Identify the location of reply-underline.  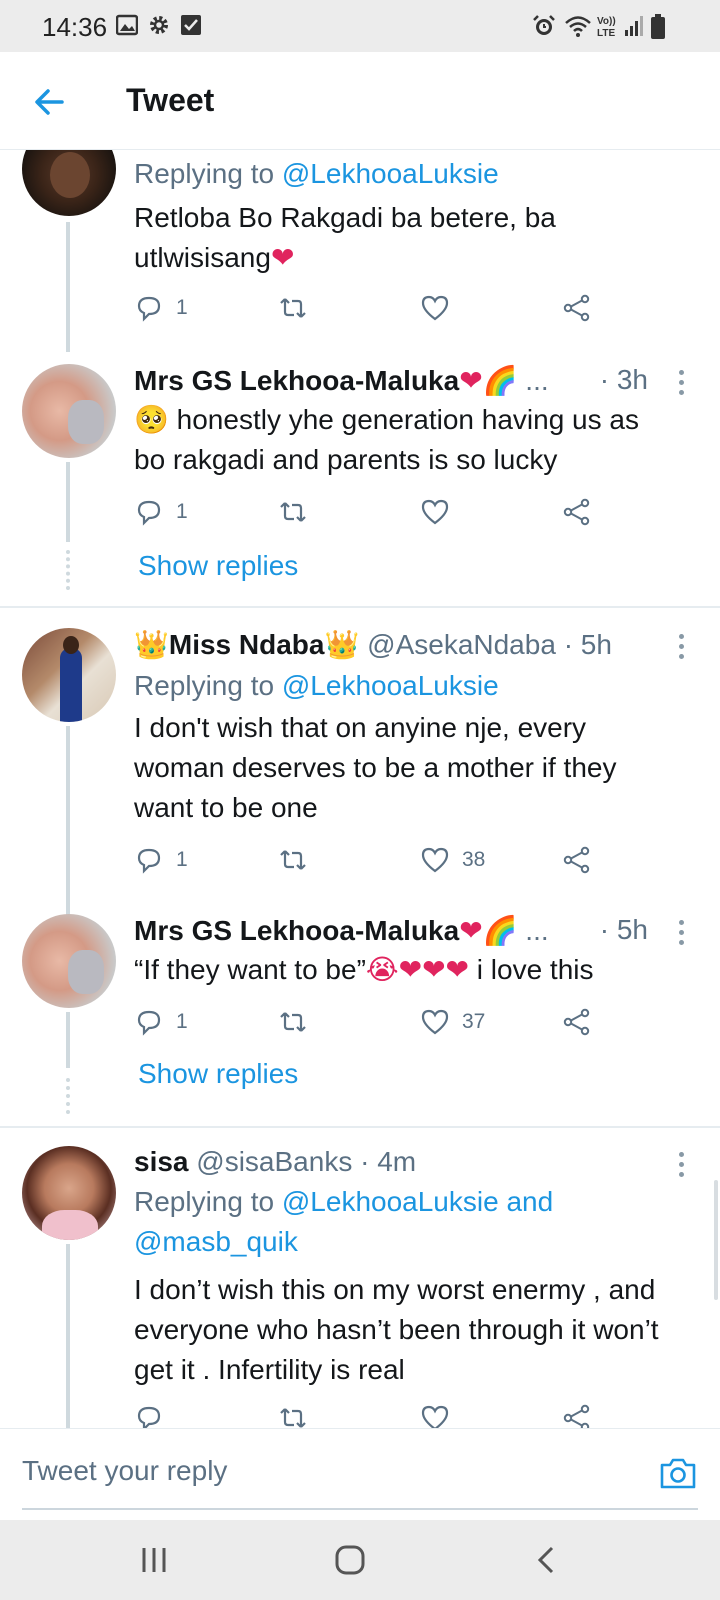
(360, 1509).